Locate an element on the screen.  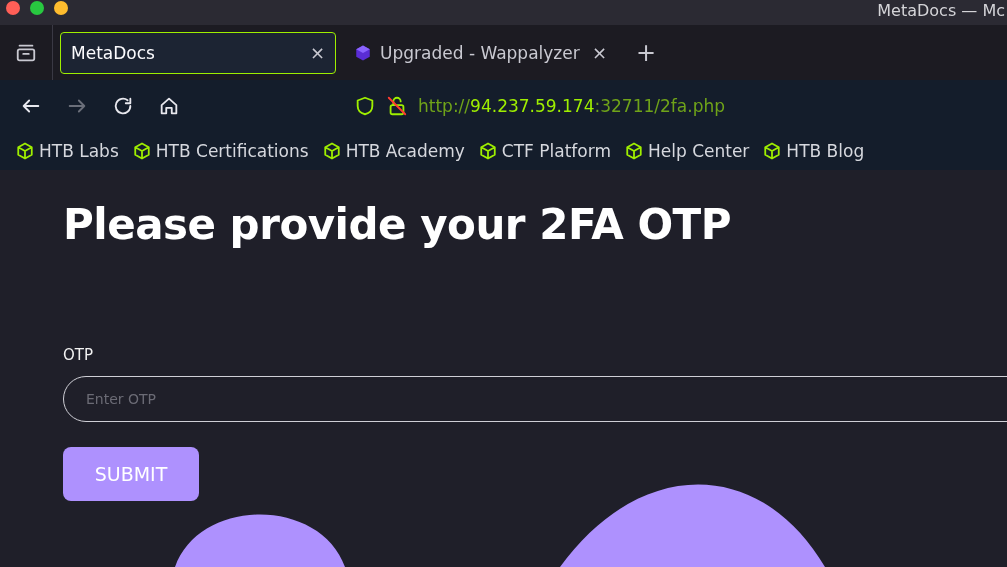
bookmark-link: HTB Academy is located at coordinates (393, 151).